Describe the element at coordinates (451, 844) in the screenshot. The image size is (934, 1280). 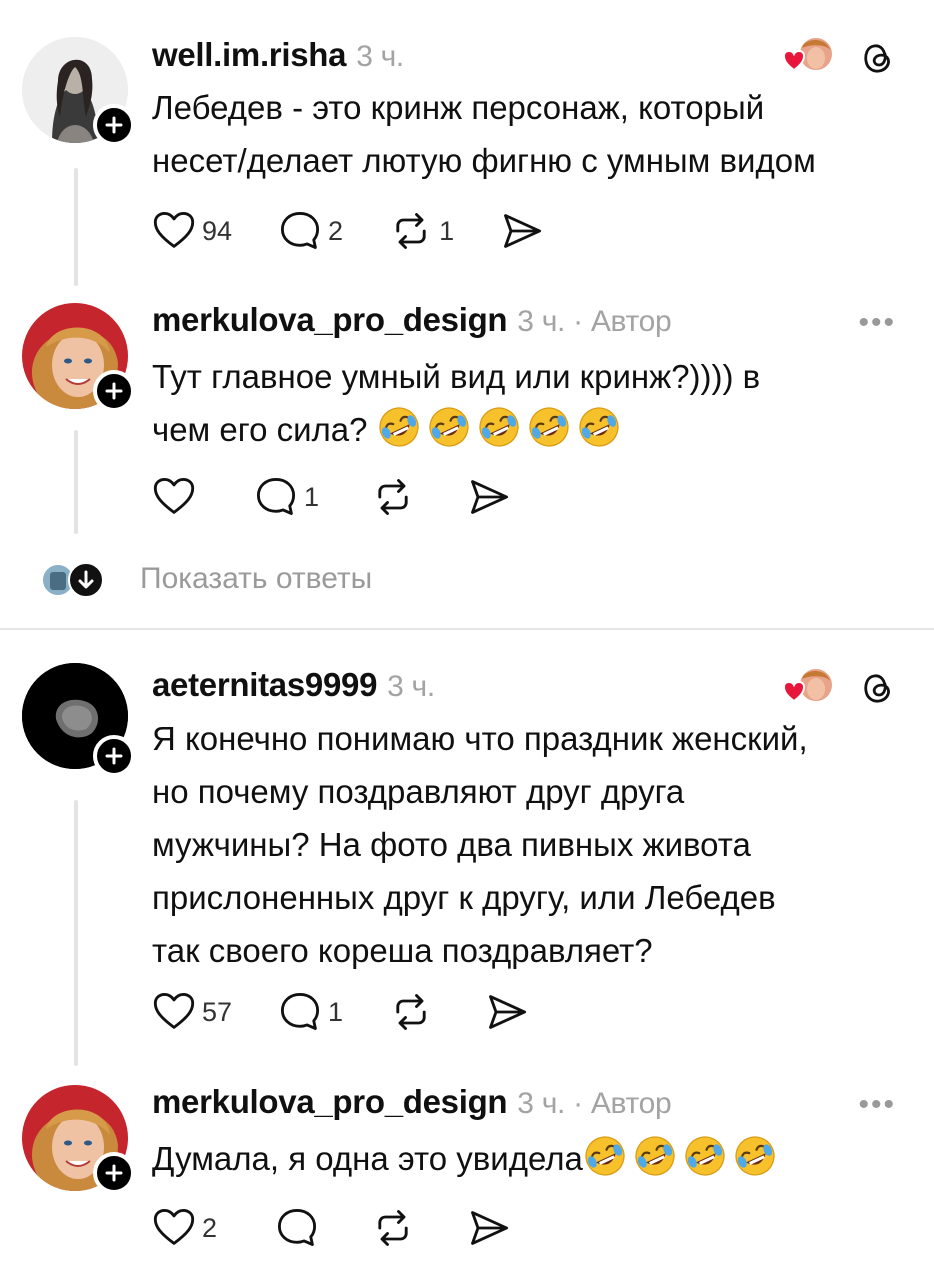
I see `post-text-line: мужчины? На фото два пивных живота` at that location.